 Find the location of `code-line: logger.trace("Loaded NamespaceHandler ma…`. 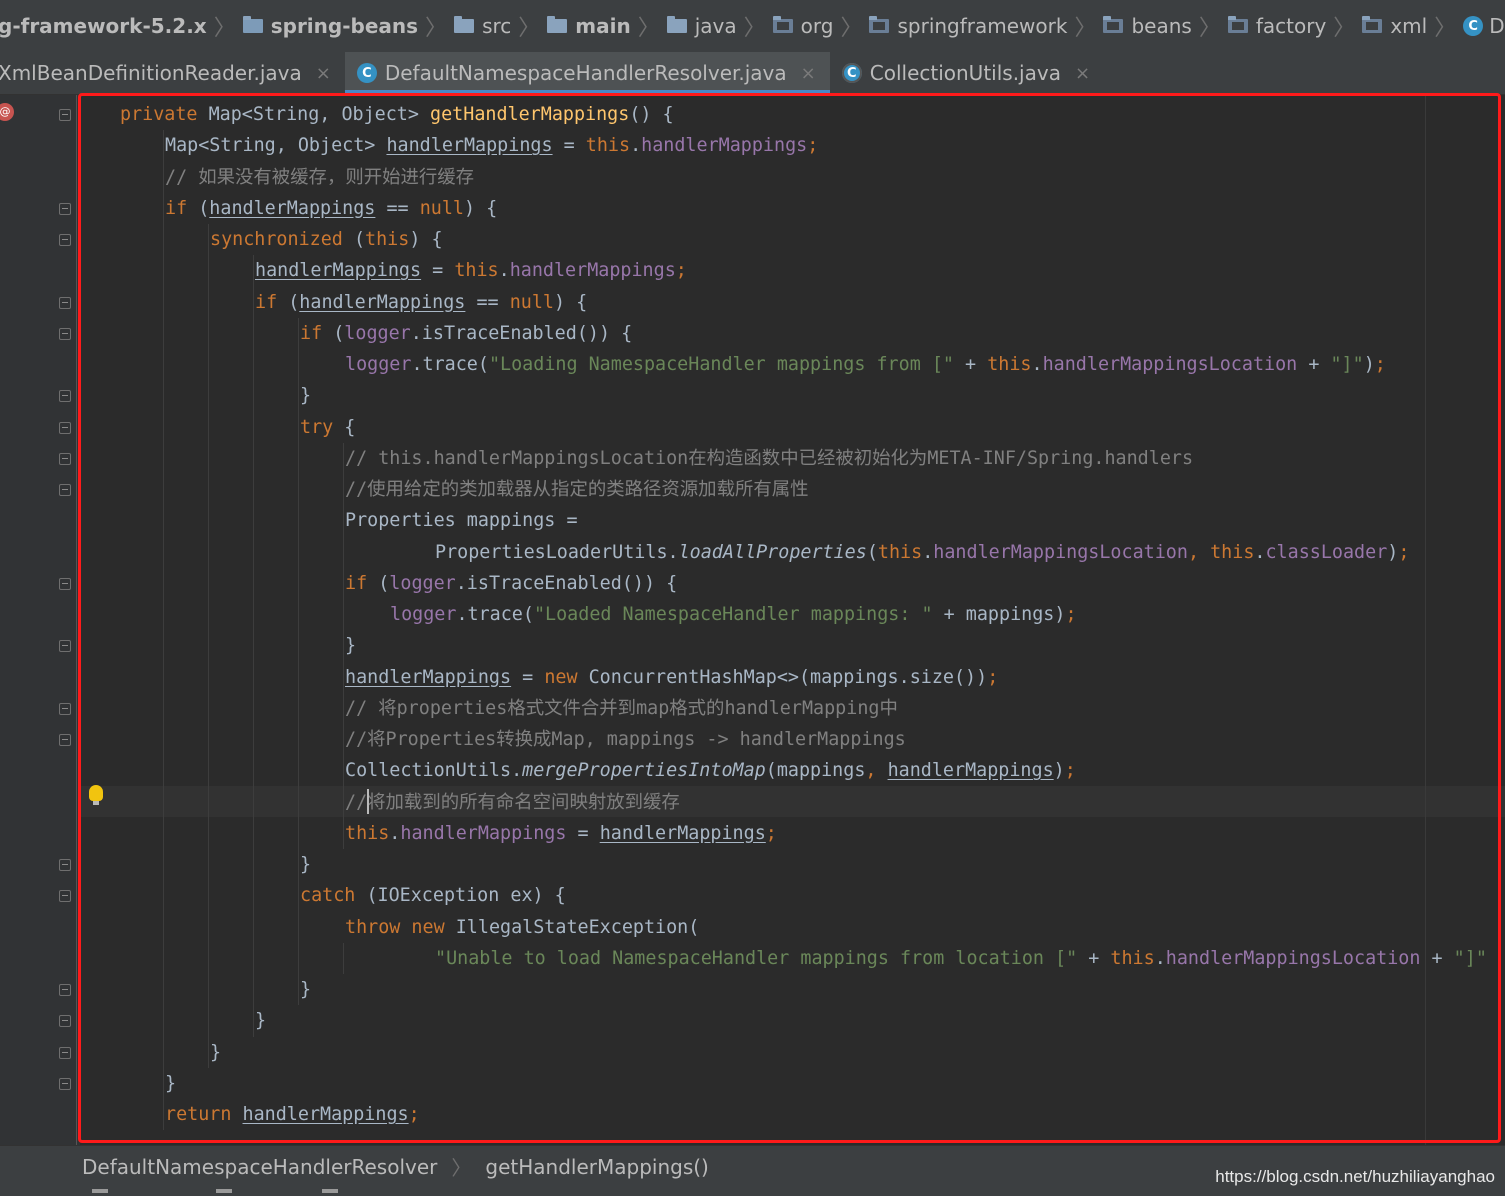

code-line: logger.trace("Loaded NamespaceHandler ma… is located at coordinates (733, 614).